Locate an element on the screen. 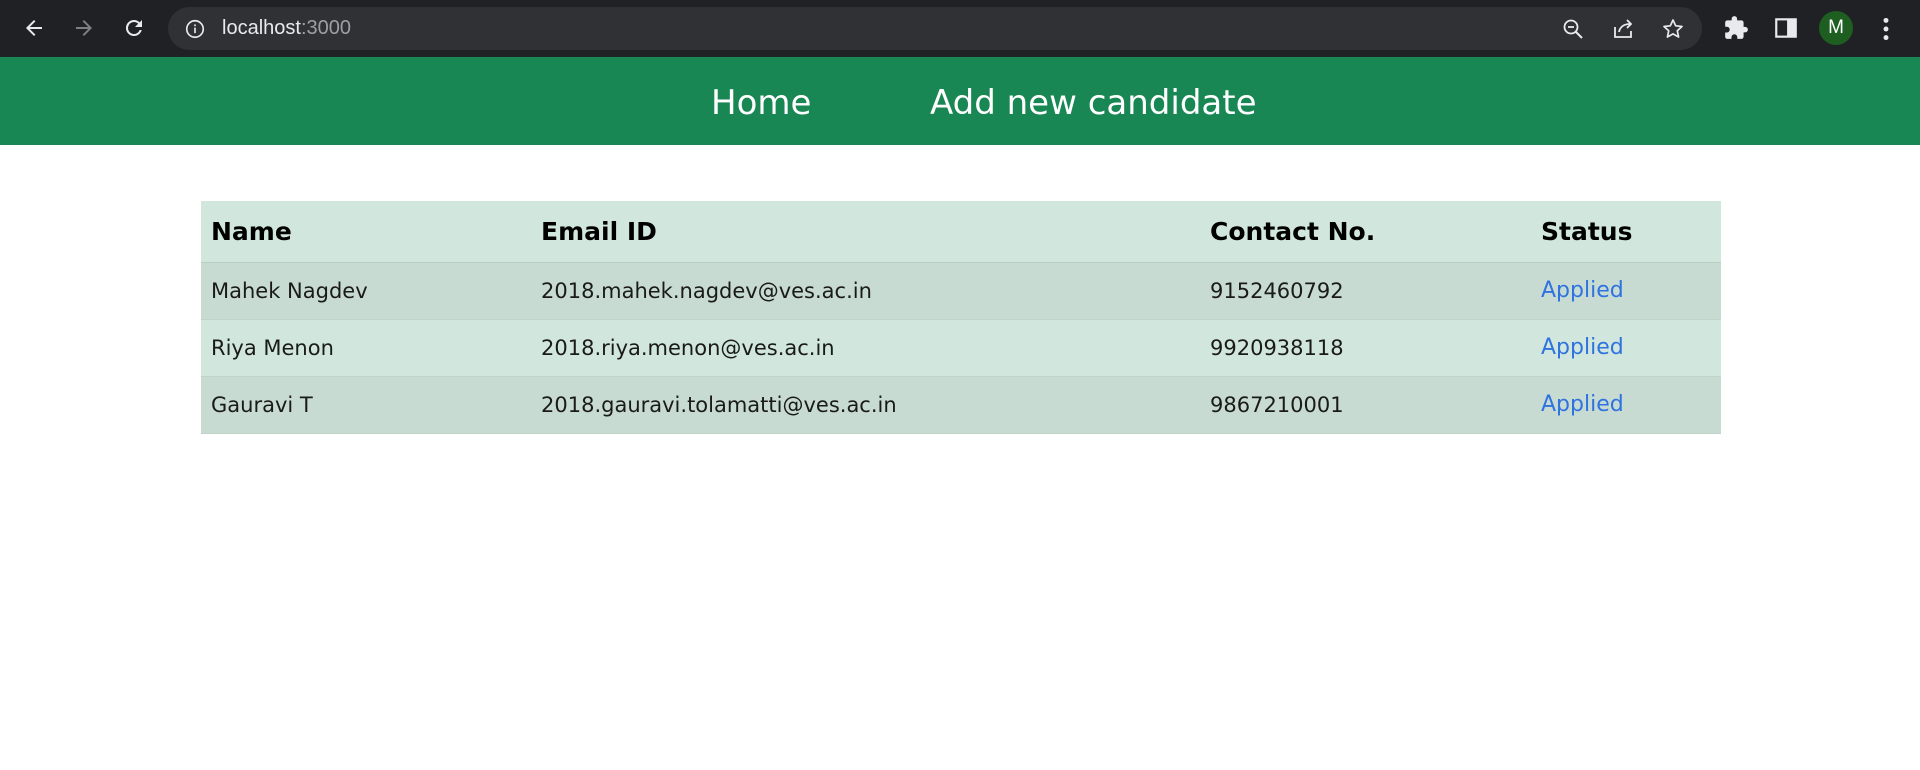 The image size is (1920, 770). back-button is located at coordinates (34, 28).